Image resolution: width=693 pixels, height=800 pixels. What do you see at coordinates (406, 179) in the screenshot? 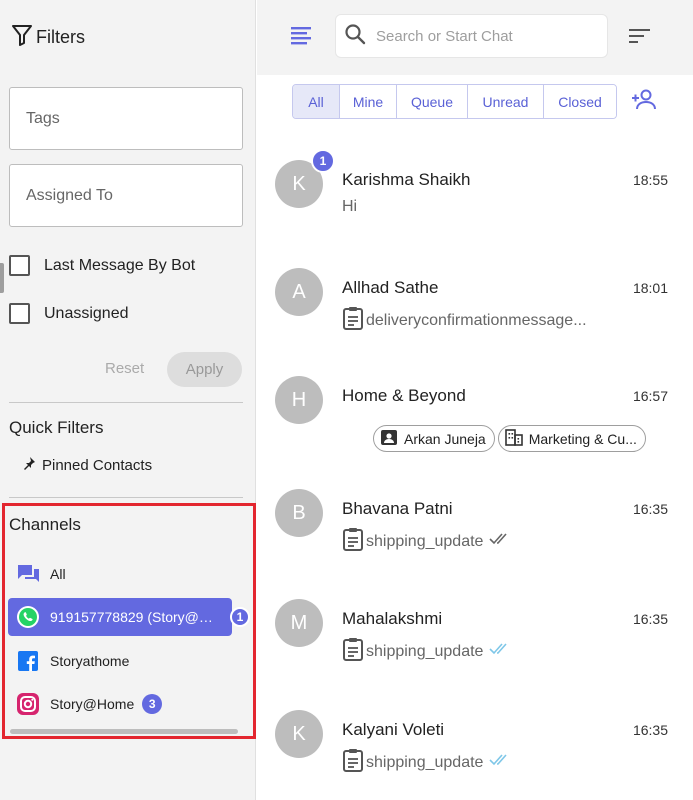
I see `contact-name: Karishma Shaikh` at bounding box center [406, 179].